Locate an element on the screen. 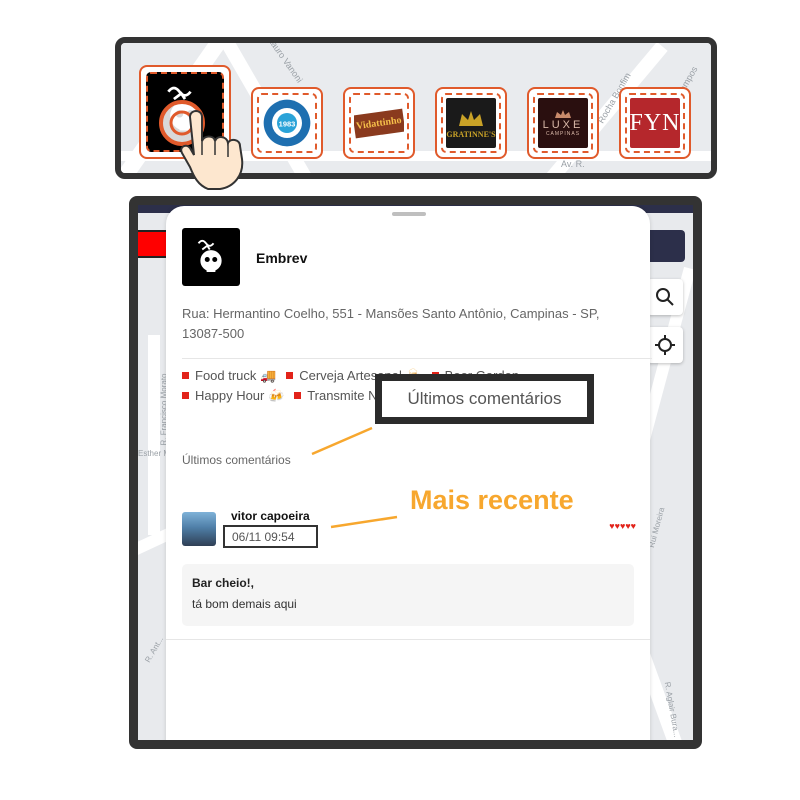  search-icon is located at coordinates (665, 297).